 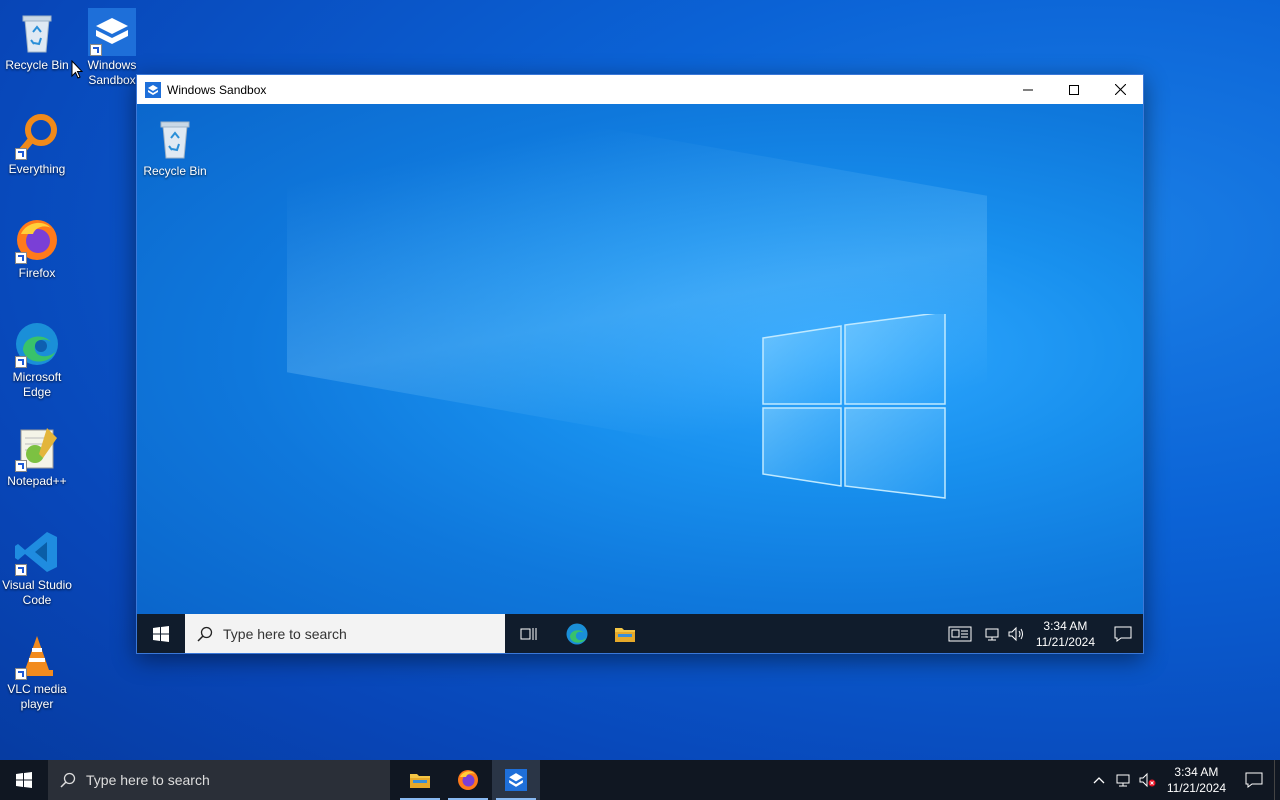 I want to click on desktop-icon-label: Visual Studio Code, so click(x=37, y=592).